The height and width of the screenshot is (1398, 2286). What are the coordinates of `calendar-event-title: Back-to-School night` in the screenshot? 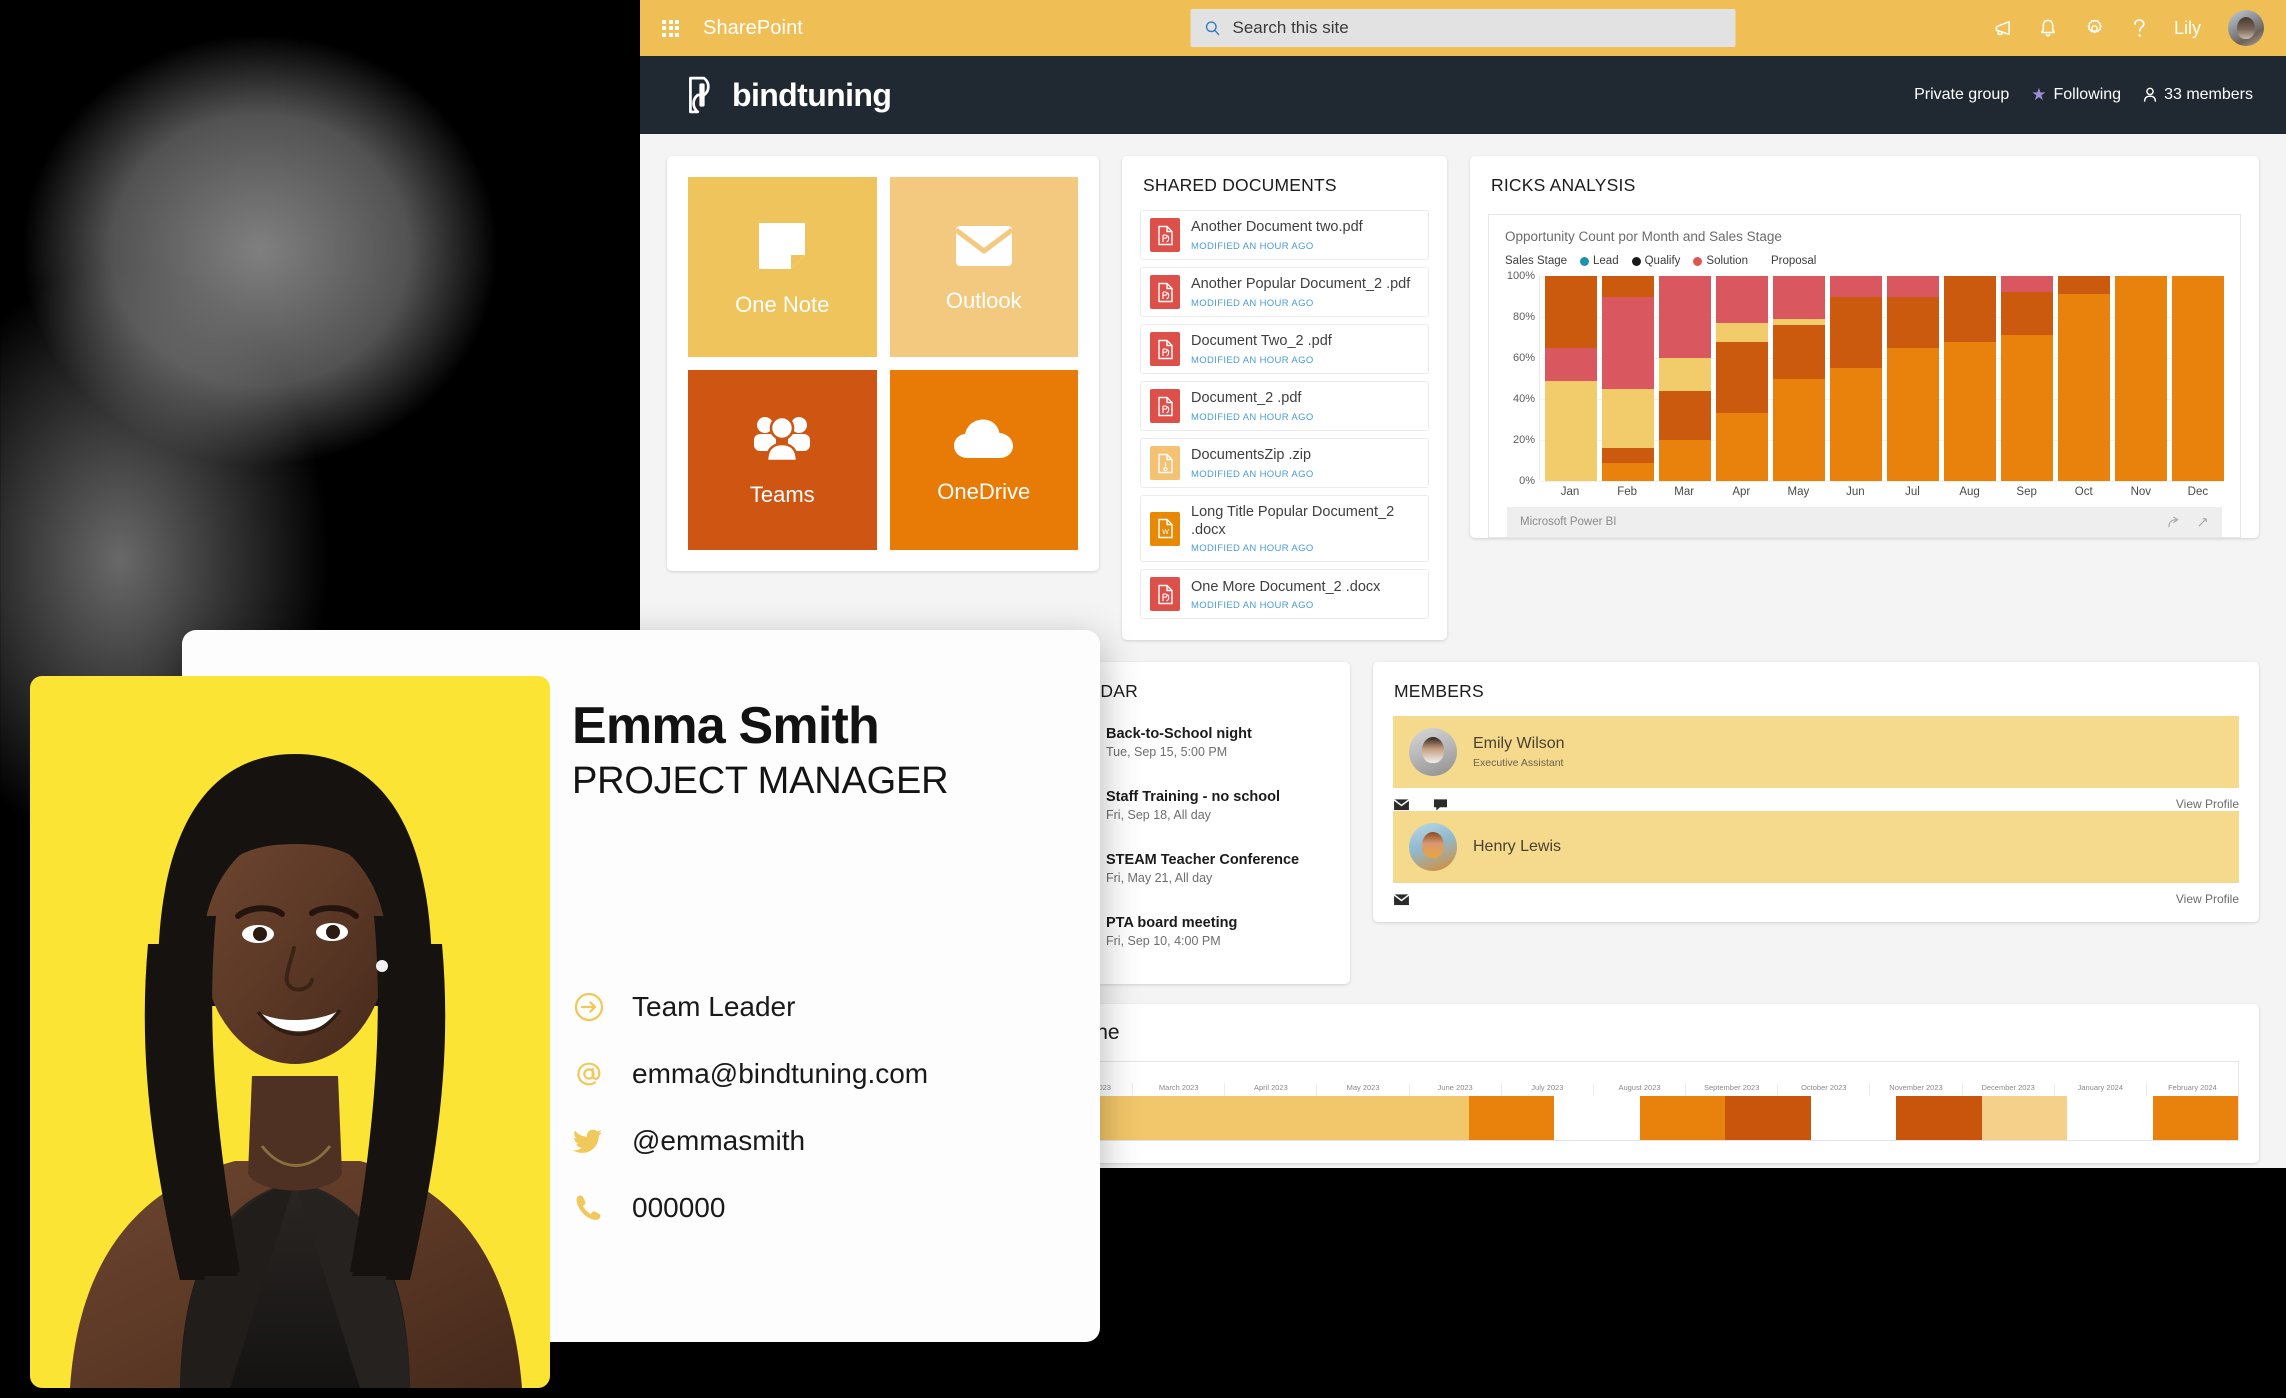 It's located at (1179, 733).